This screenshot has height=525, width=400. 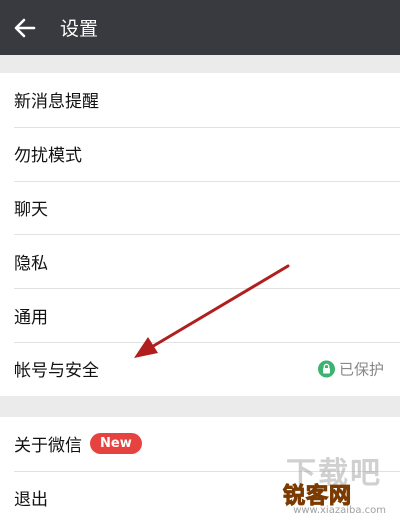 What do you see at coordinates (25, 28) in the screenshot?
I see `arrow-left-icon` at bounding box center [25, 28].